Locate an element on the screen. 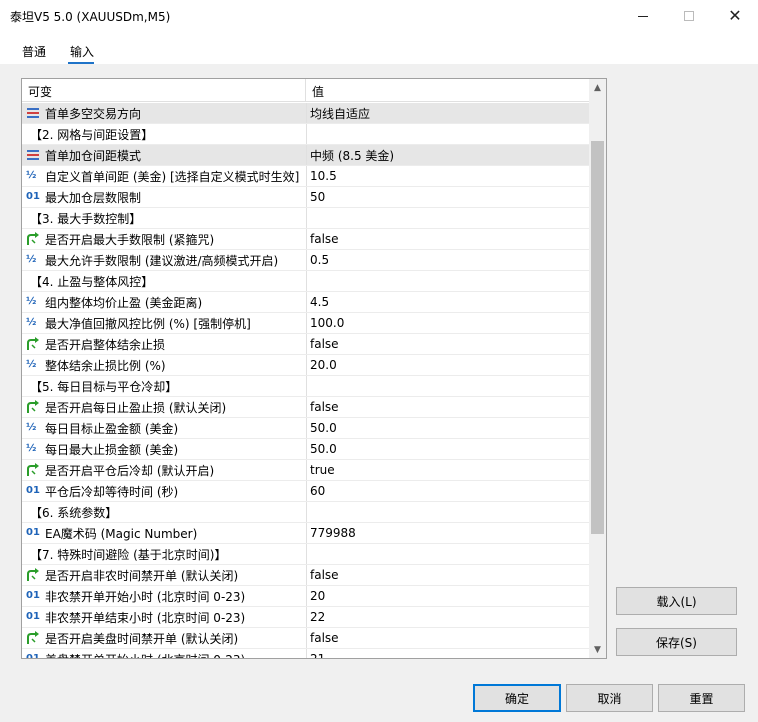 The width and height of the screenshot is (758, 722). scroll-down-arrow-icon: ▼ is located at coordinates (597, 649).